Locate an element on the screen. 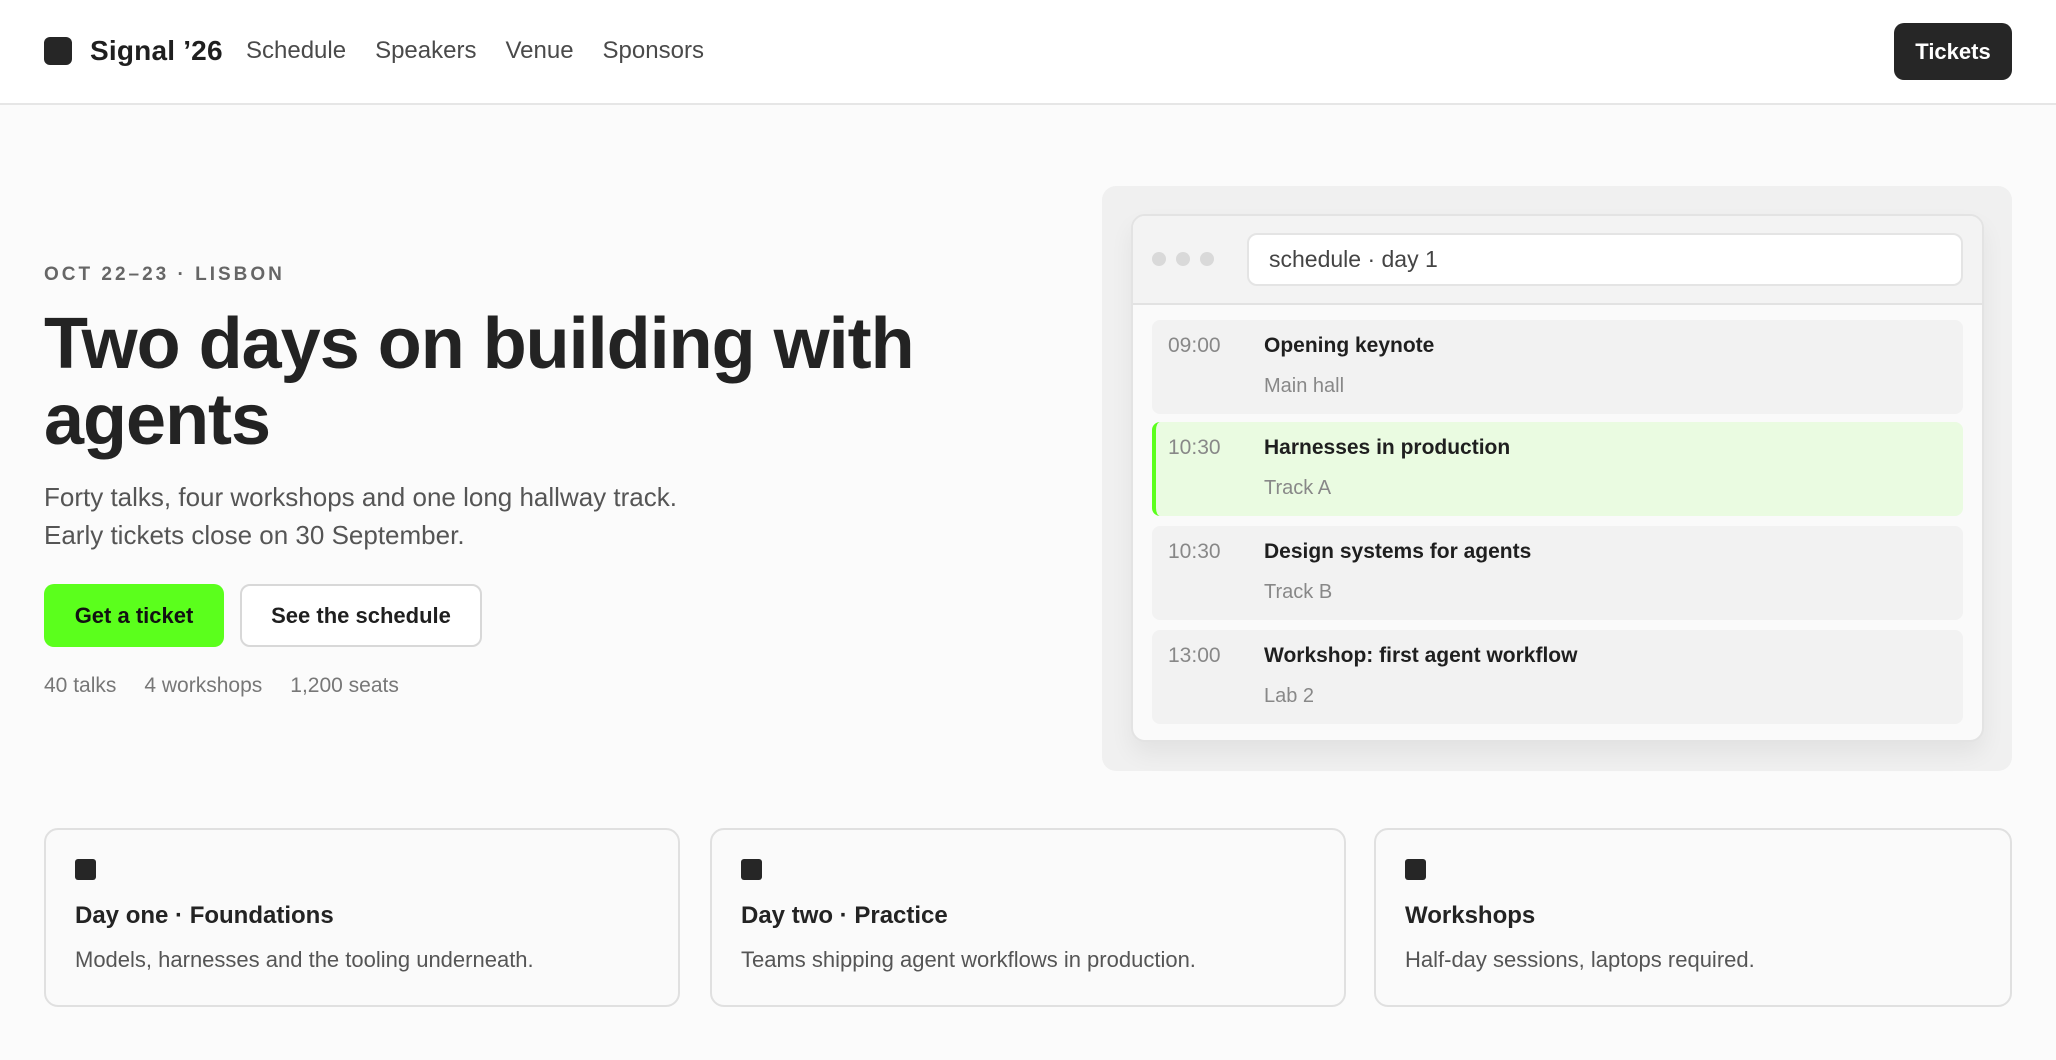  window-titlebar: schedule · day 1 is located at coordinates (1557, 260).